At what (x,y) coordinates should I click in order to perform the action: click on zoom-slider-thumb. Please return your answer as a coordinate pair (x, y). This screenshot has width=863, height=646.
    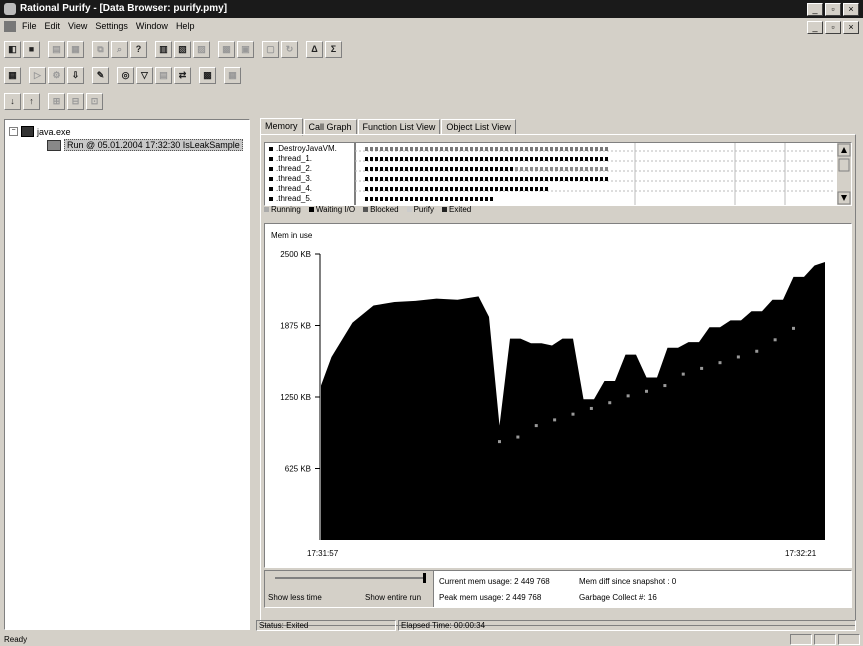
    Looking at the image, I should click on (424, 578).